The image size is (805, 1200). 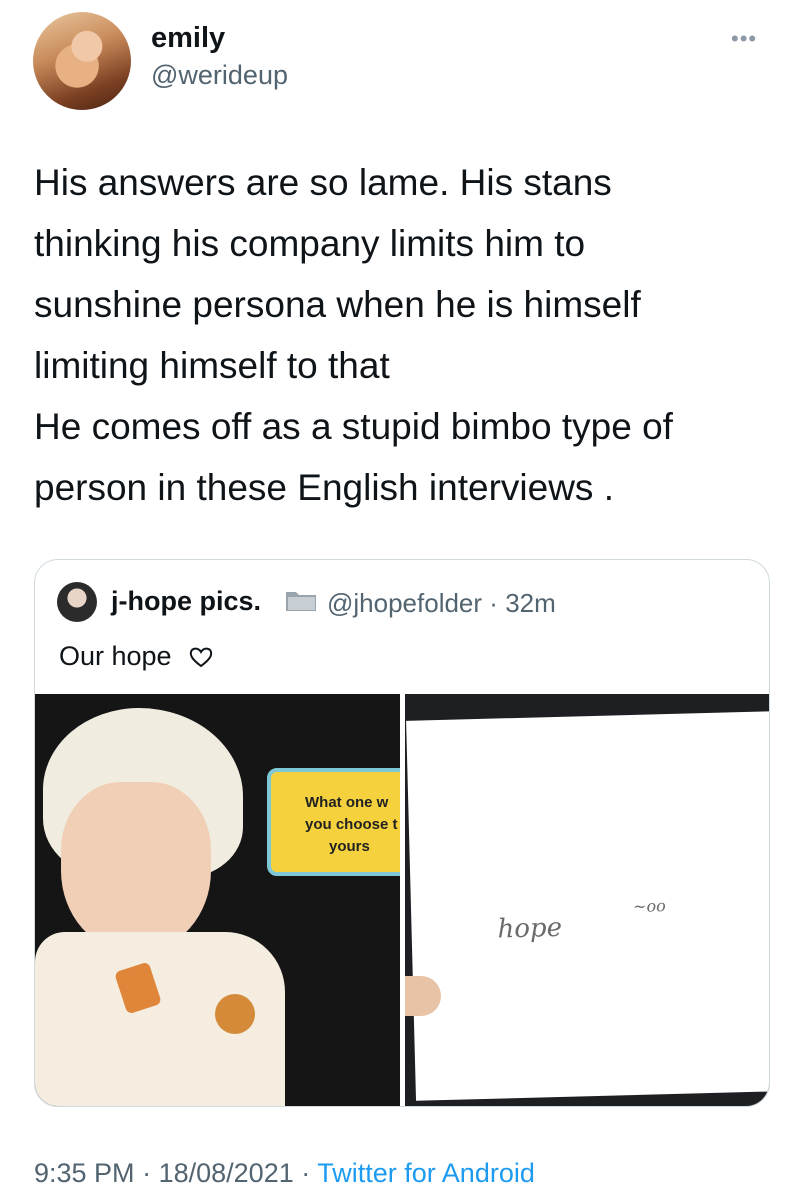 What do you see at coordinates (587, 906) in the screenshot?
I see `photo-paper: hope ~oo` at bounding box center [587, 906].